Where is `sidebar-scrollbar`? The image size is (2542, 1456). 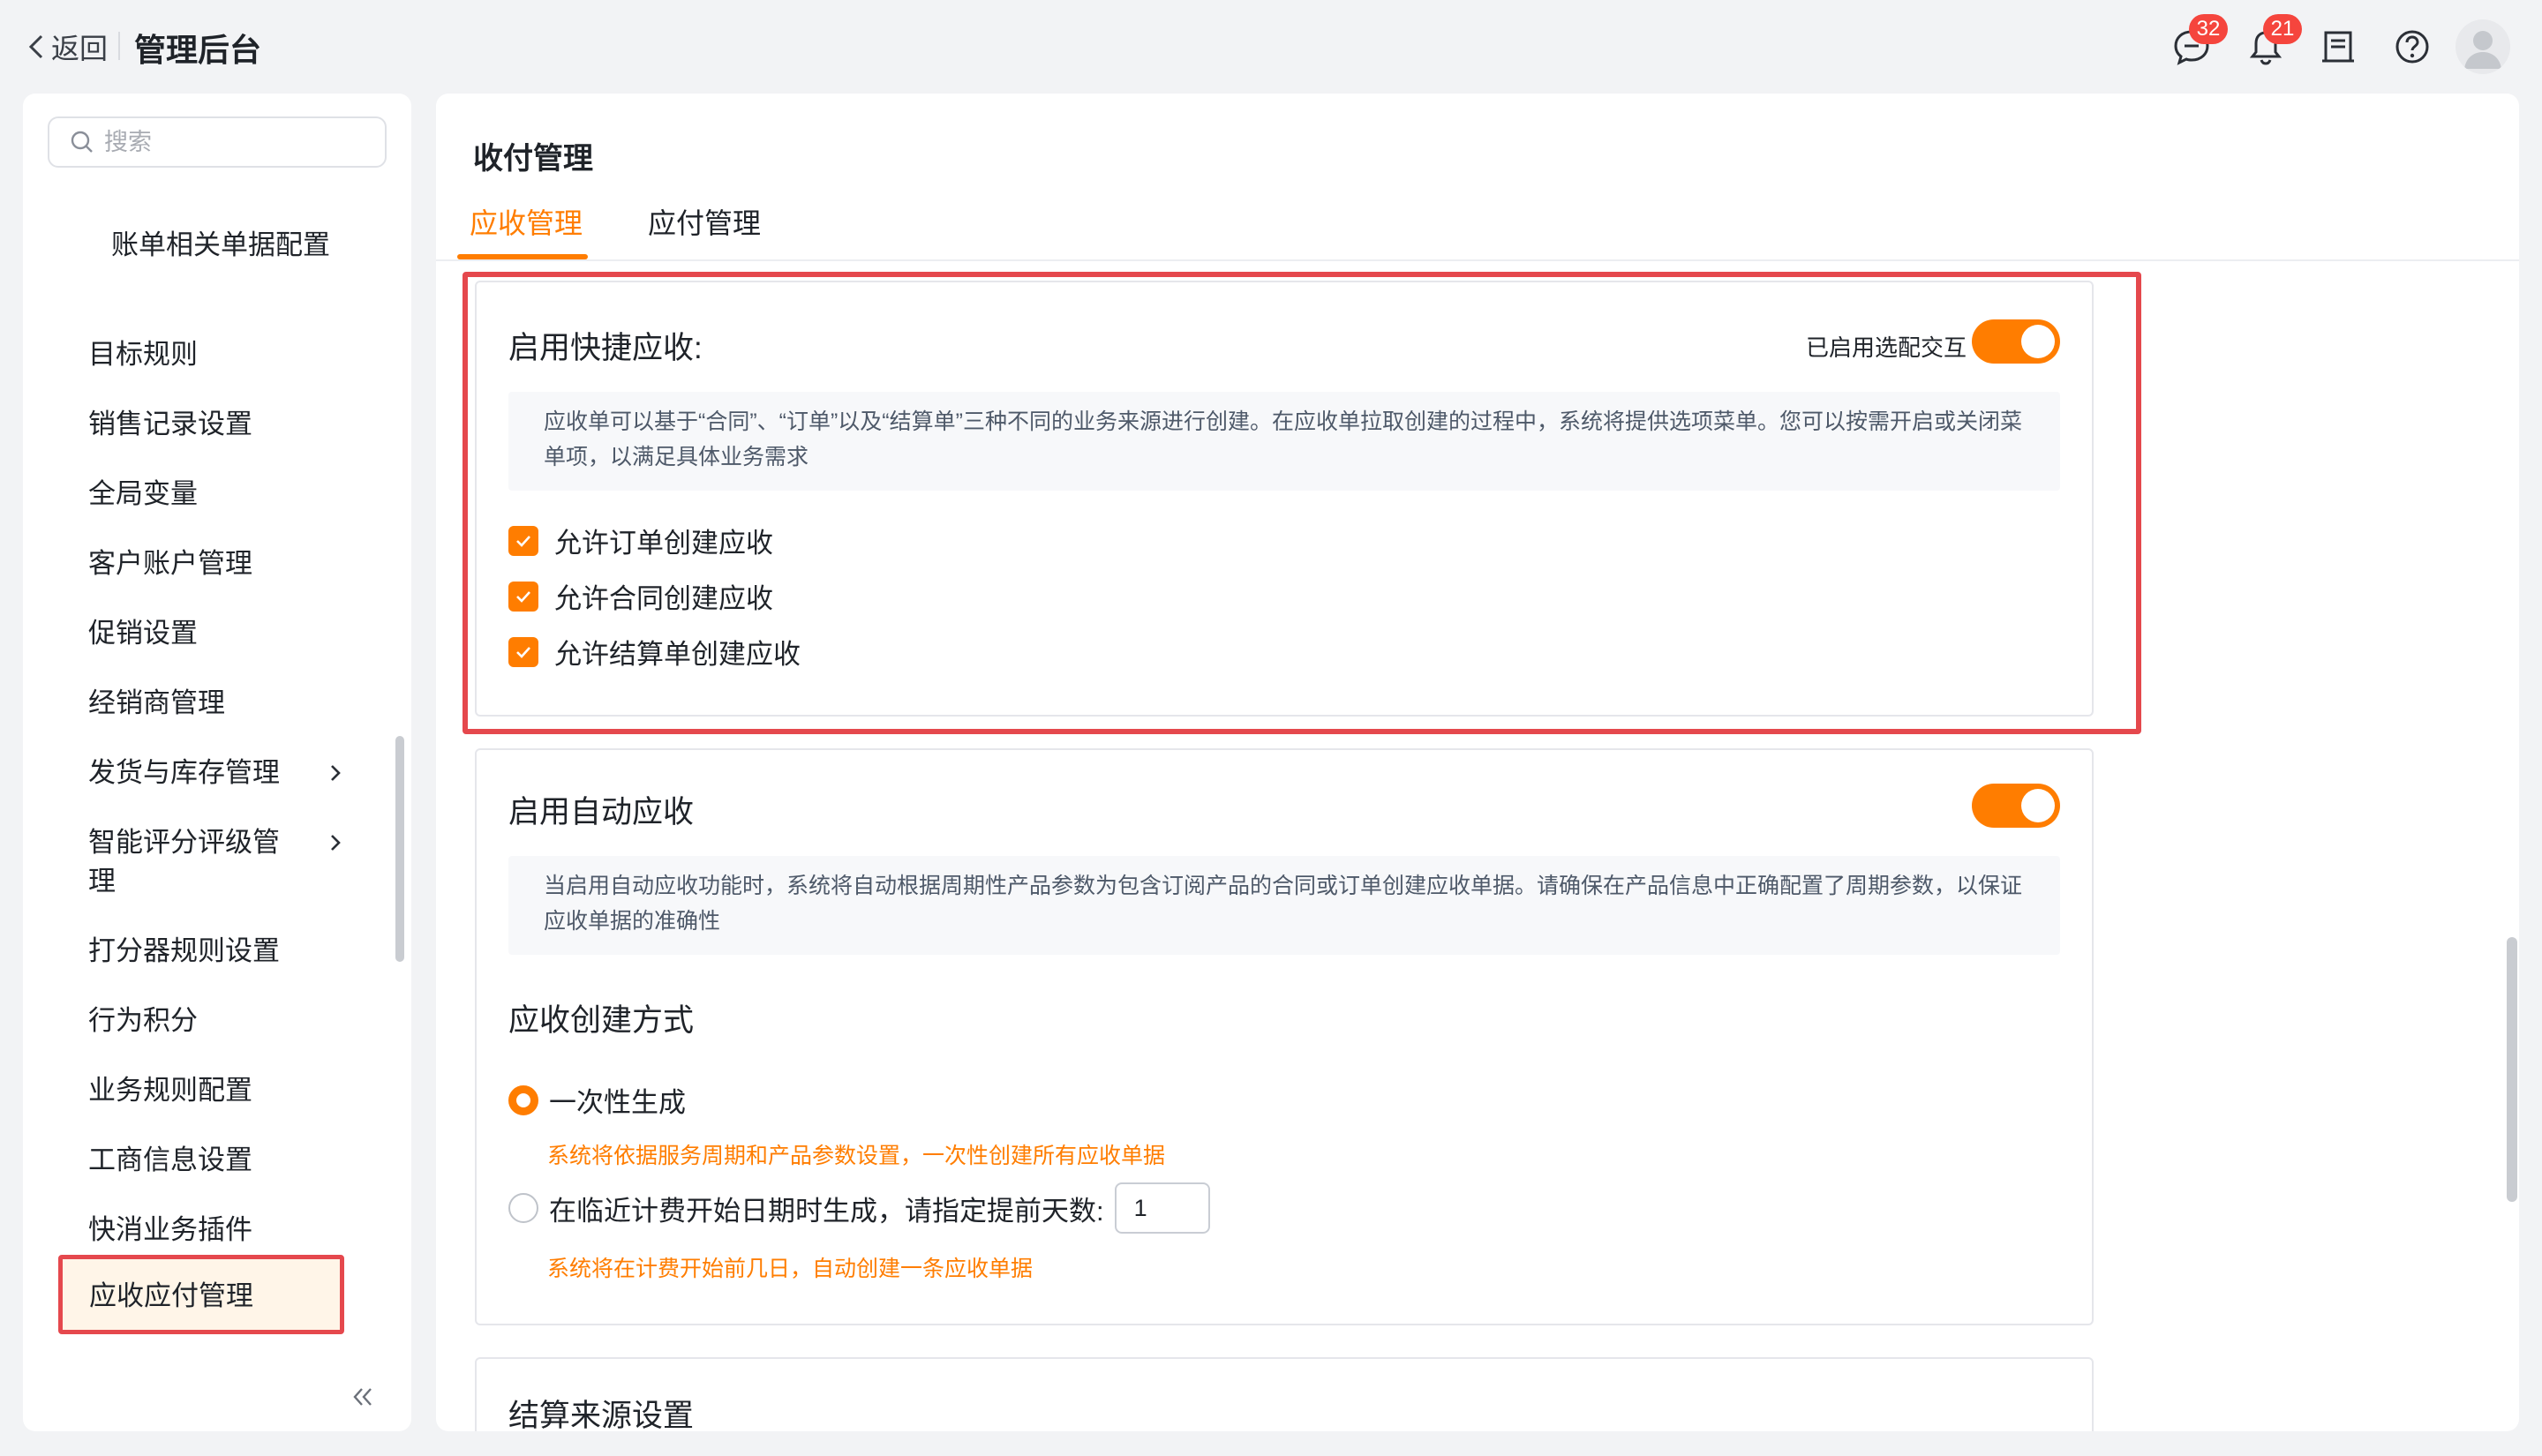 sidebar-scrollbar is located at coordinates (399, 849).